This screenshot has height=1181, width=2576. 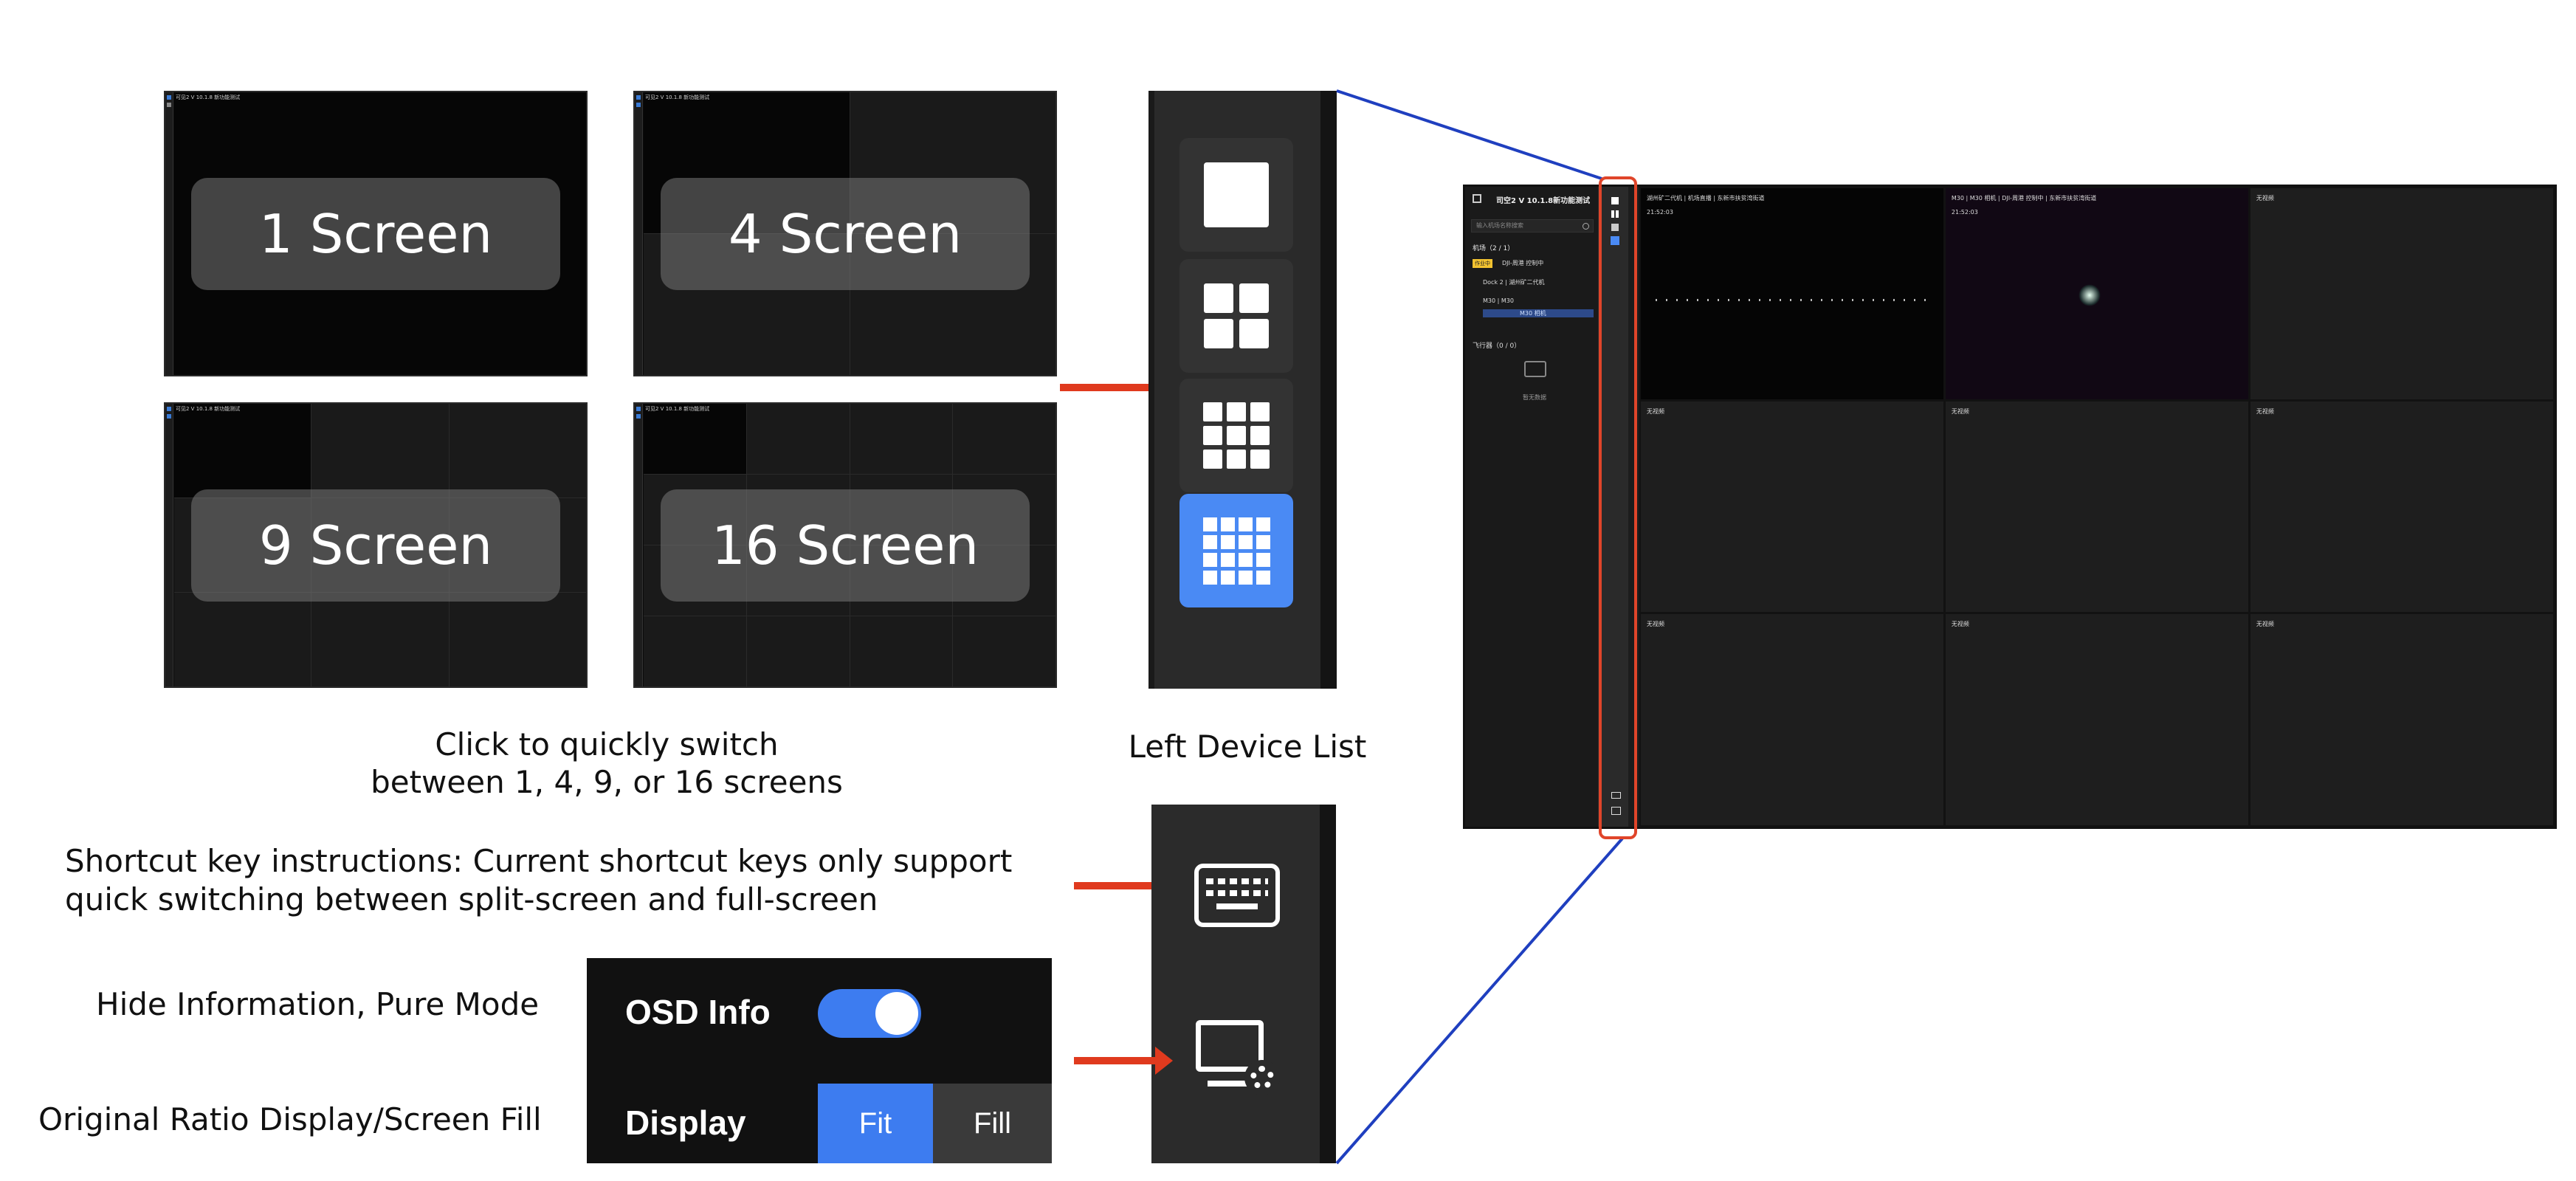 What do you see at coordinates (1792, 294) in the screenshot?
I see `video-cell: 湖州矿二代机 | 机场直播 | 东新市扶贫湾街道 21:52:03` at bounding box center [1792, 294].